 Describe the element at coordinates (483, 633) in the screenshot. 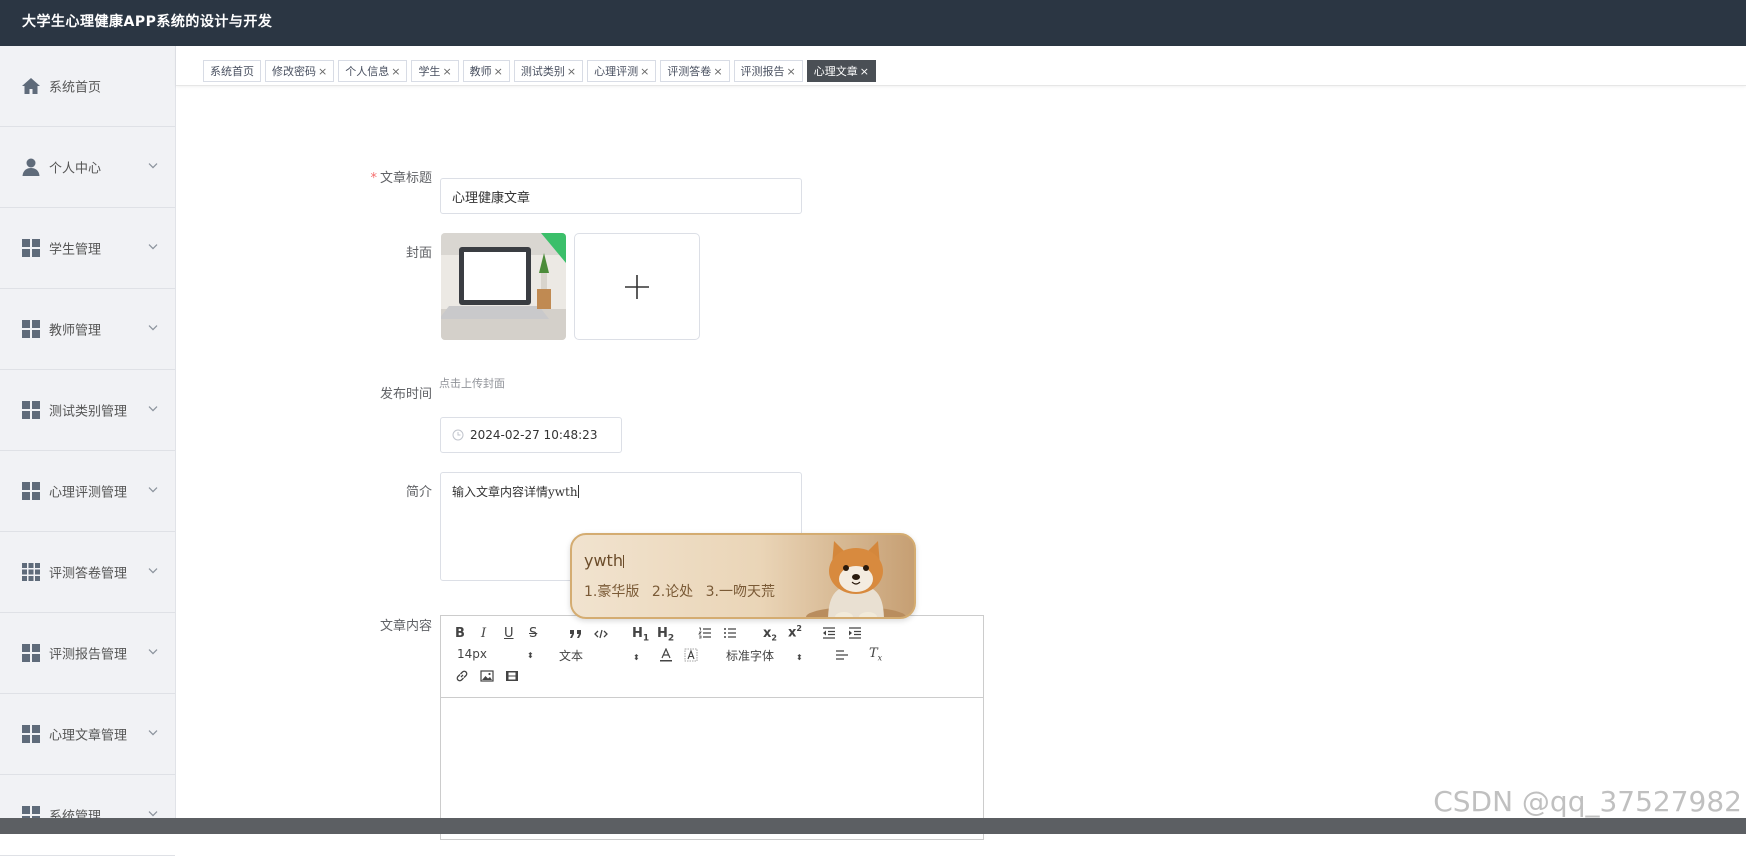

I see `italic-button: I` at that location.